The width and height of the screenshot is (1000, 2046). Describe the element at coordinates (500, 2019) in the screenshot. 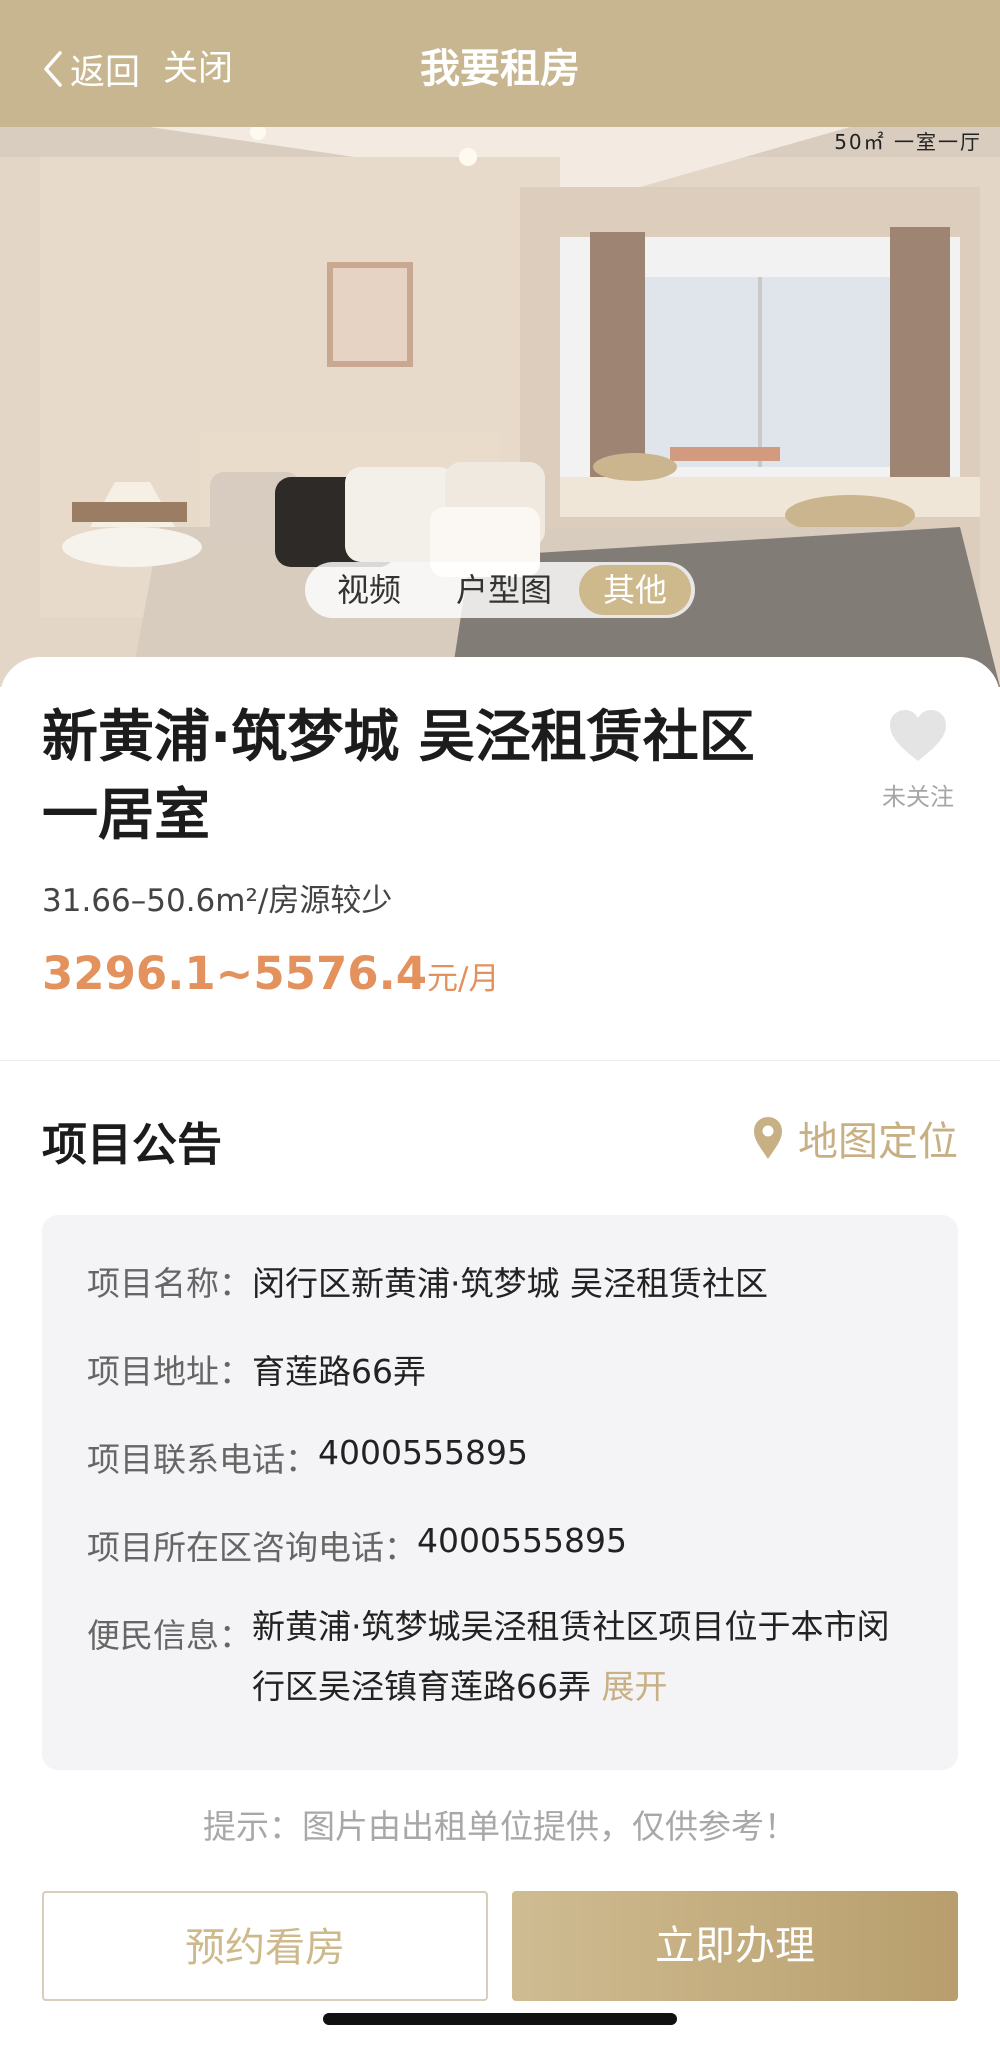

I see `home-indicator` at that location.